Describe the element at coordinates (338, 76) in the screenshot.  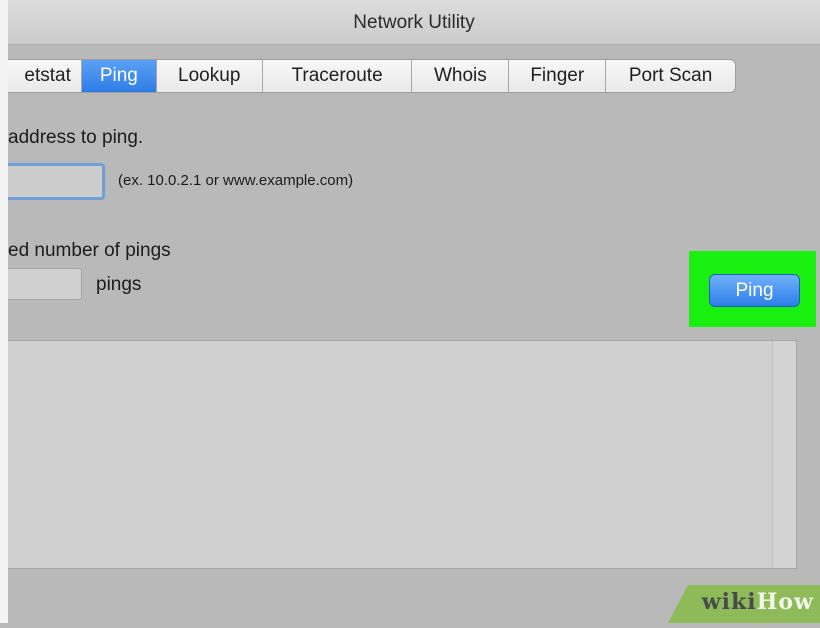
I see `tab-traceroute: Traceroute` at that location.